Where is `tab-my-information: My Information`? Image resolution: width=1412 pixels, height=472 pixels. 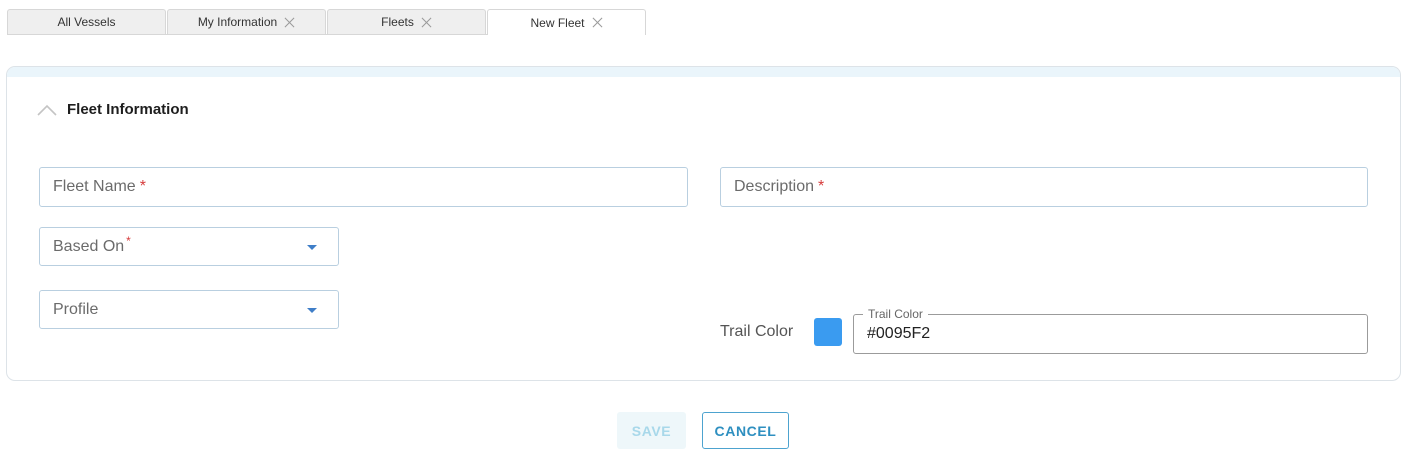 tab-my-information: My Information is located at coordinates (246, 21).